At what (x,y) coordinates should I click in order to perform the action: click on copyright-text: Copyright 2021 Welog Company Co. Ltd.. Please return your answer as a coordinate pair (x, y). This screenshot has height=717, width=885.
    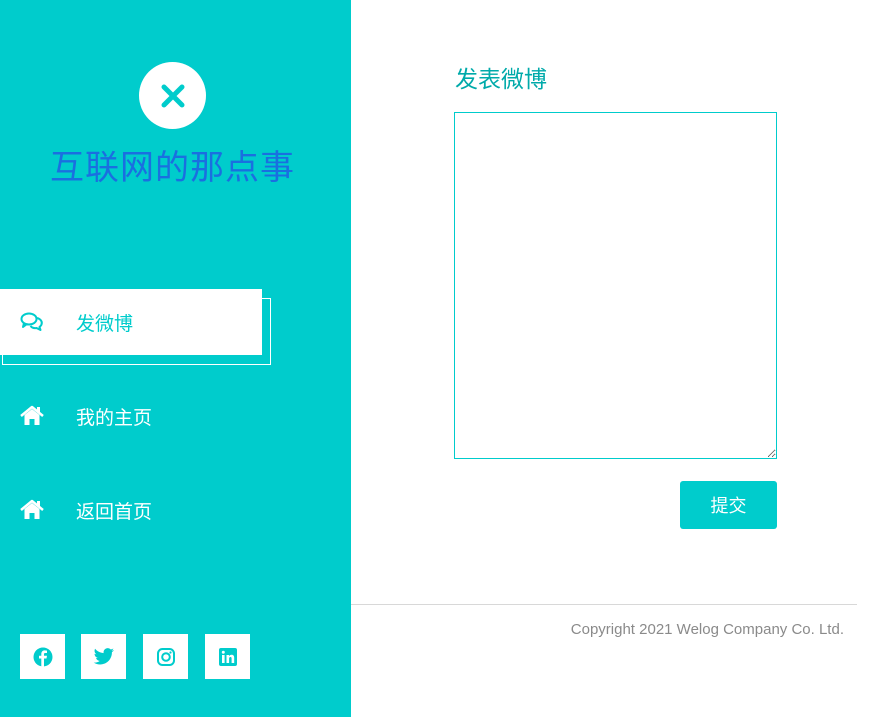
    Looking at the image, I should click on (707, 629).